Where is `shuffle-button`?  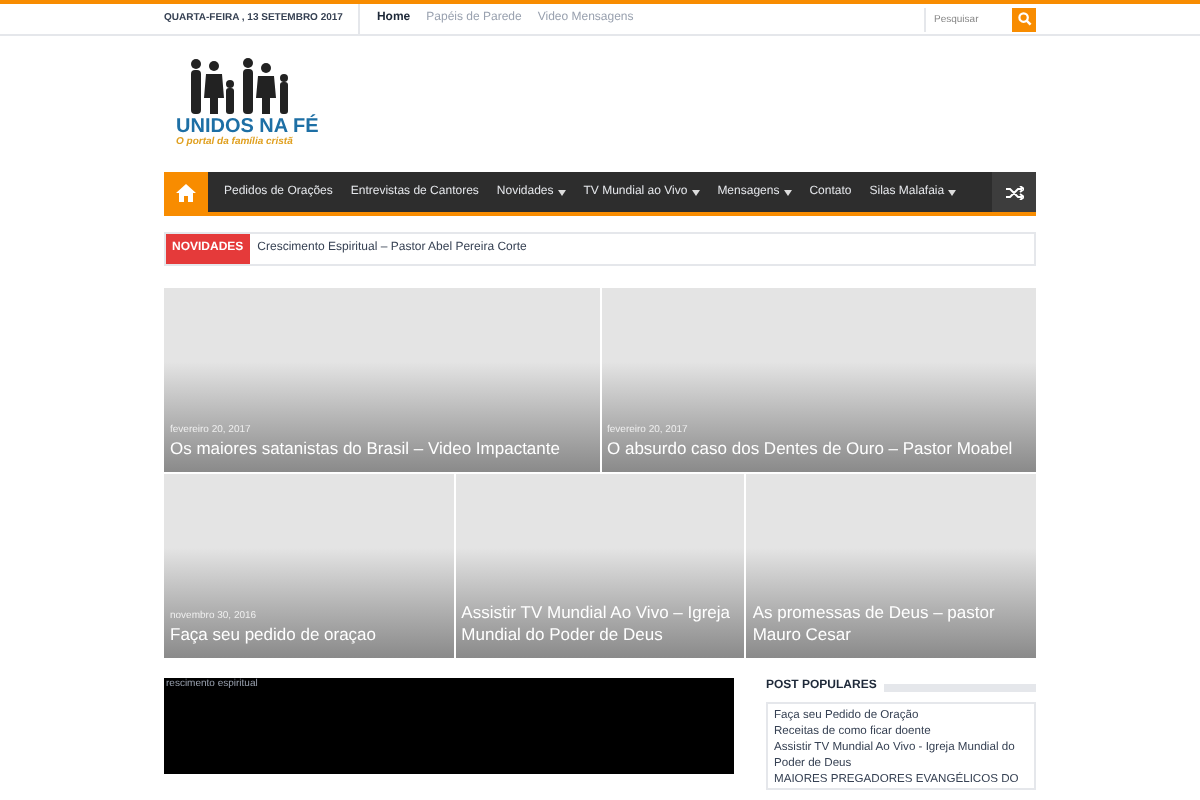 shuffle-button is located at coordinates (1014, 192).